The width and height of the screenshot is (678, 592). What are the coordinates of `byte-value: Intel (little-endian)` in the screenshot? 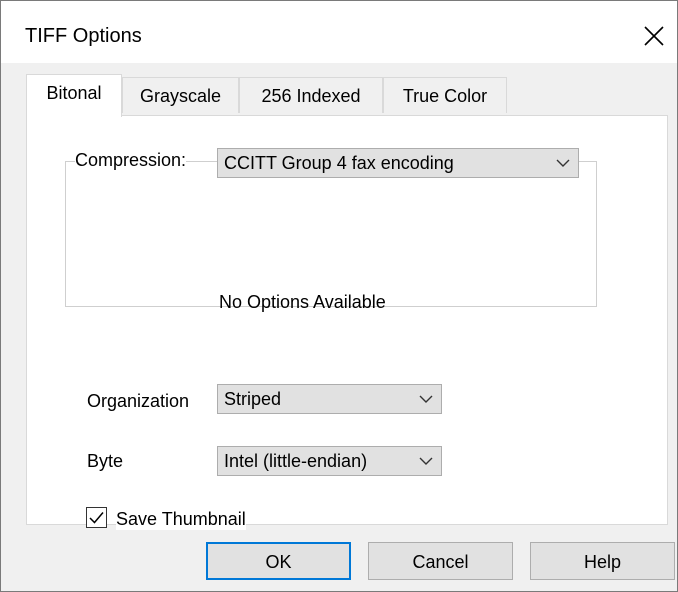 It's located at (296, 461).